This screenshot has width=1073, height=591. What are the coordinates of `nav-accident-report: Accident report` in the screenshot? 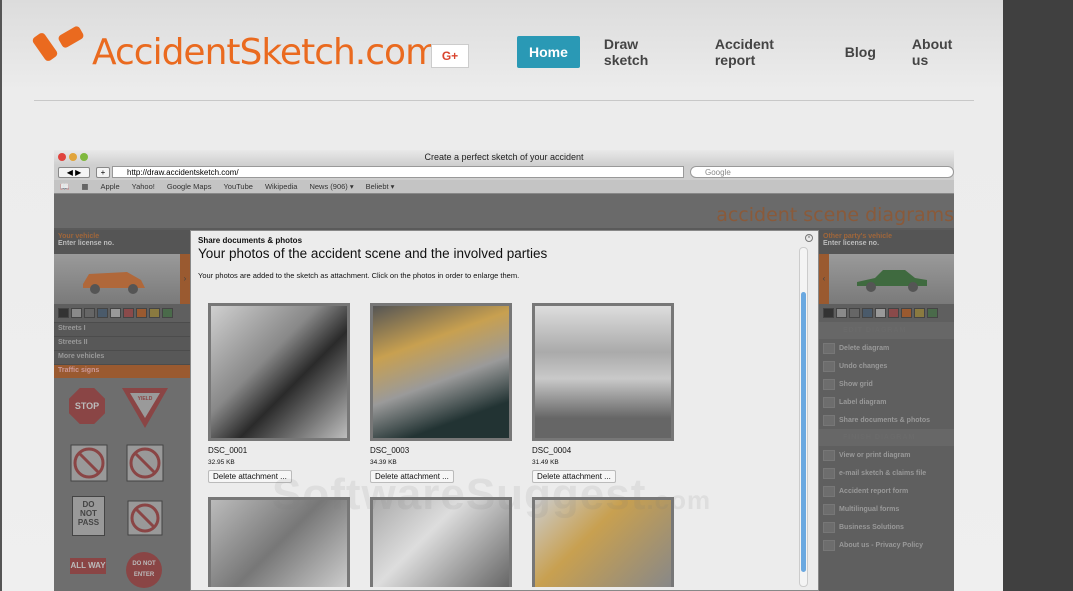 It's located at (762, 52).